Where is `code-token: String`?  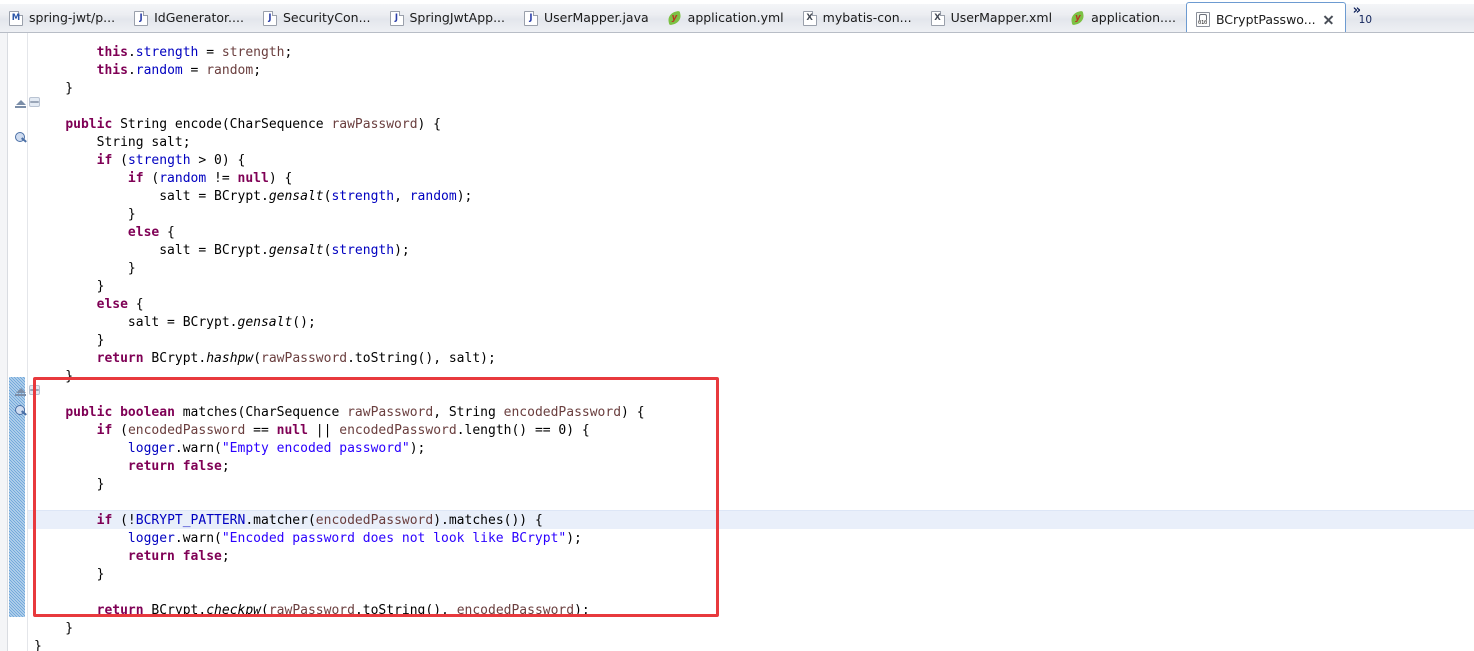
code-token: String is located at coordinates (93, 142).